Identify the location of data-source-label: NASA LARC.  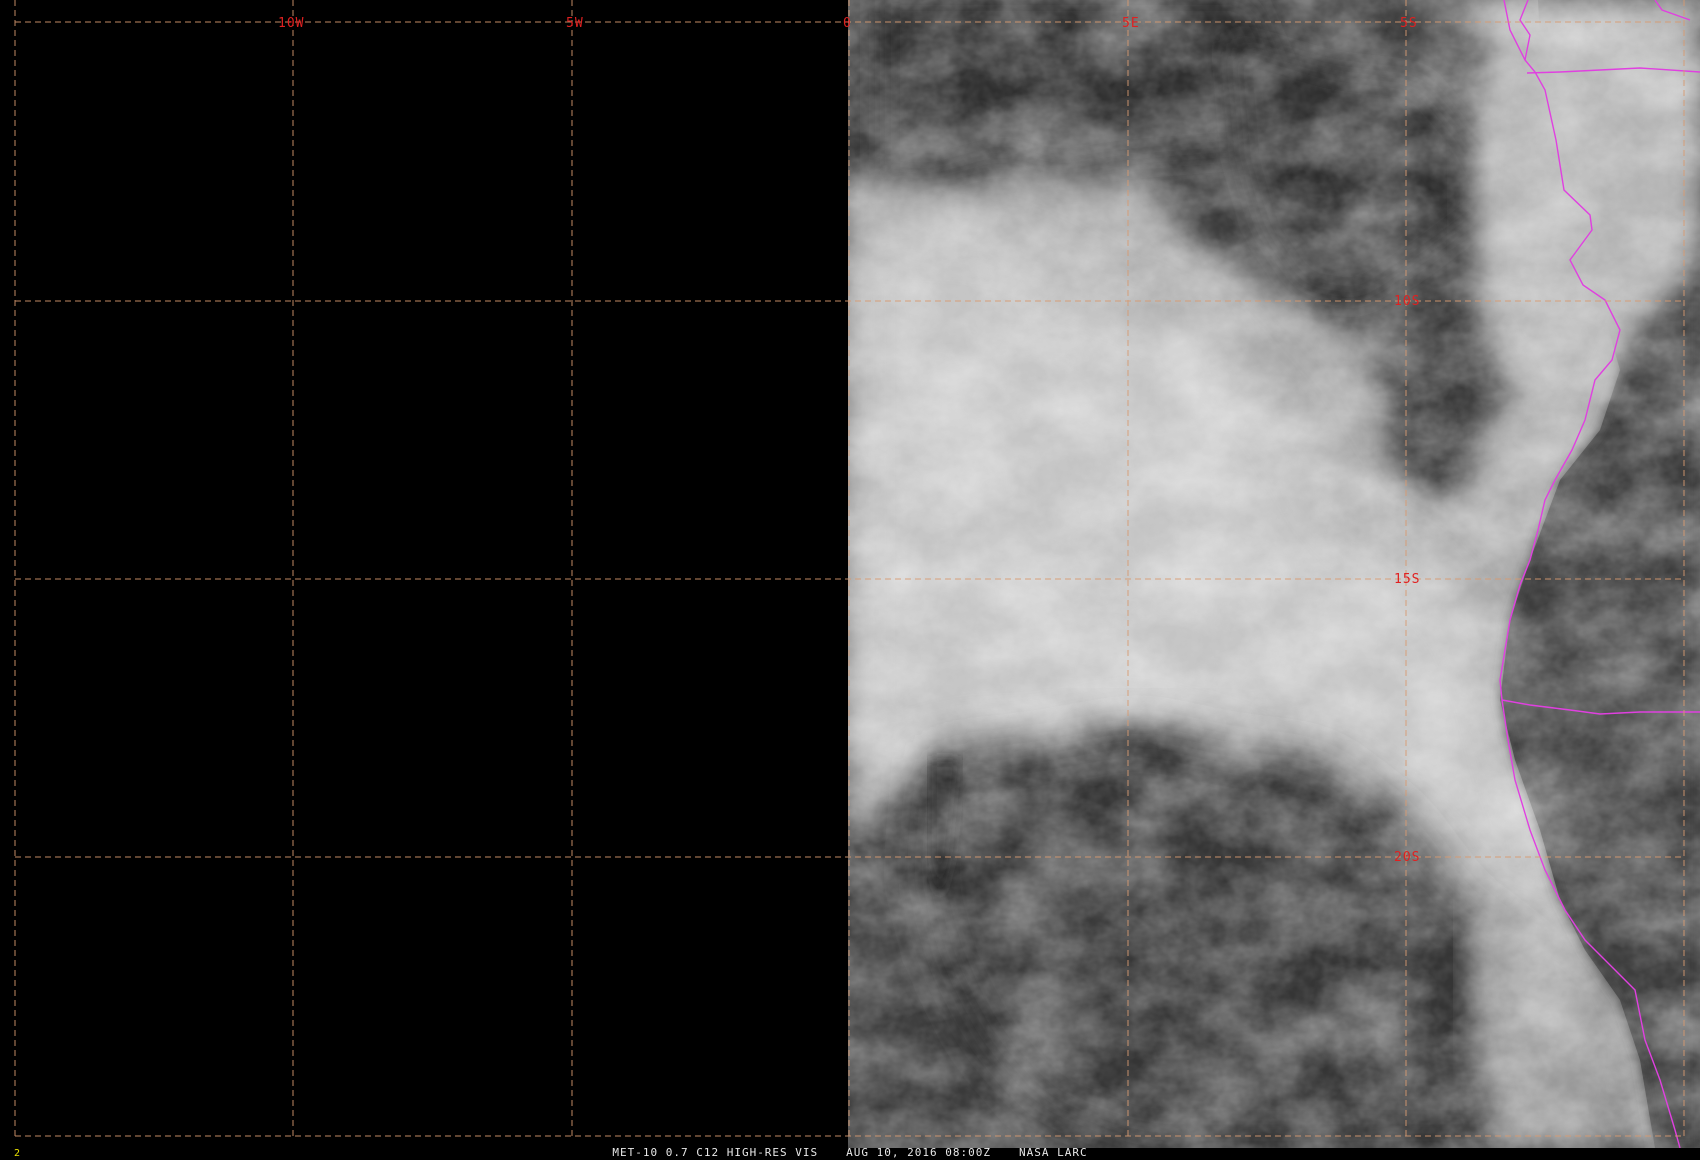
(1053, 1152).